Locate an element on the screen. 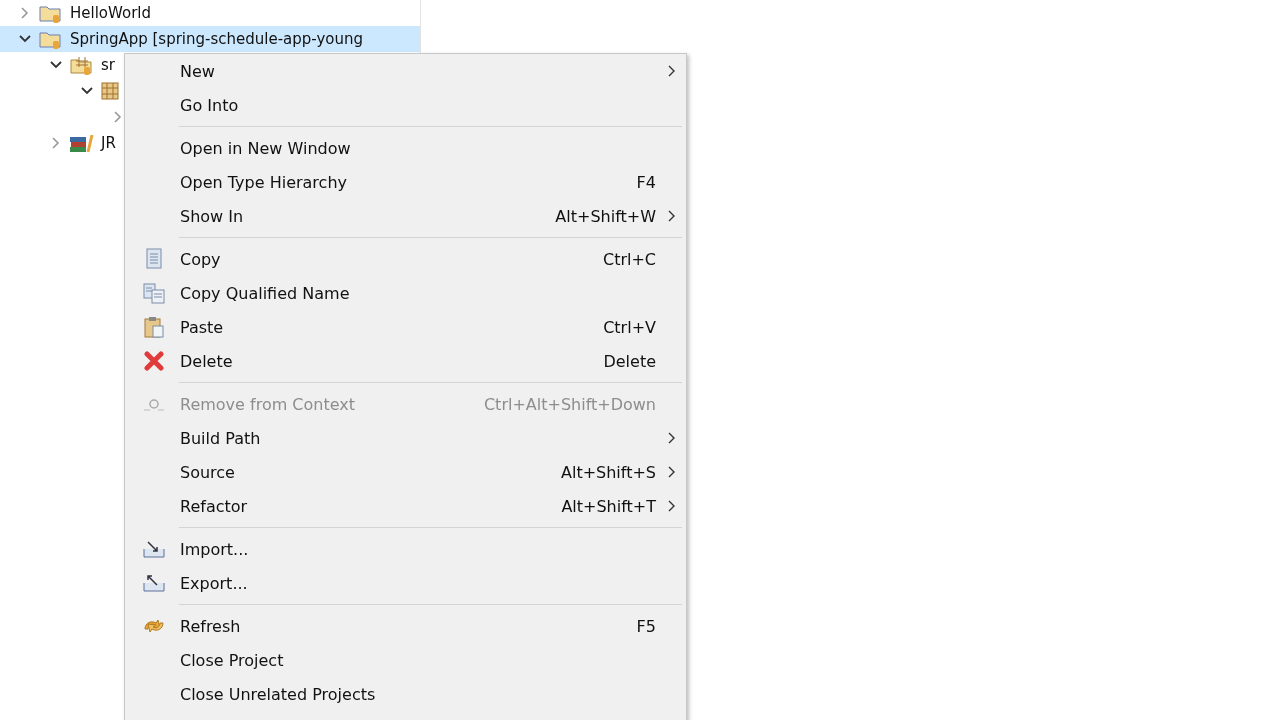 The height and width of the screenshot is (720, 1280). shortcut-label: Ctrl+C is located at coordinates (629, 259).